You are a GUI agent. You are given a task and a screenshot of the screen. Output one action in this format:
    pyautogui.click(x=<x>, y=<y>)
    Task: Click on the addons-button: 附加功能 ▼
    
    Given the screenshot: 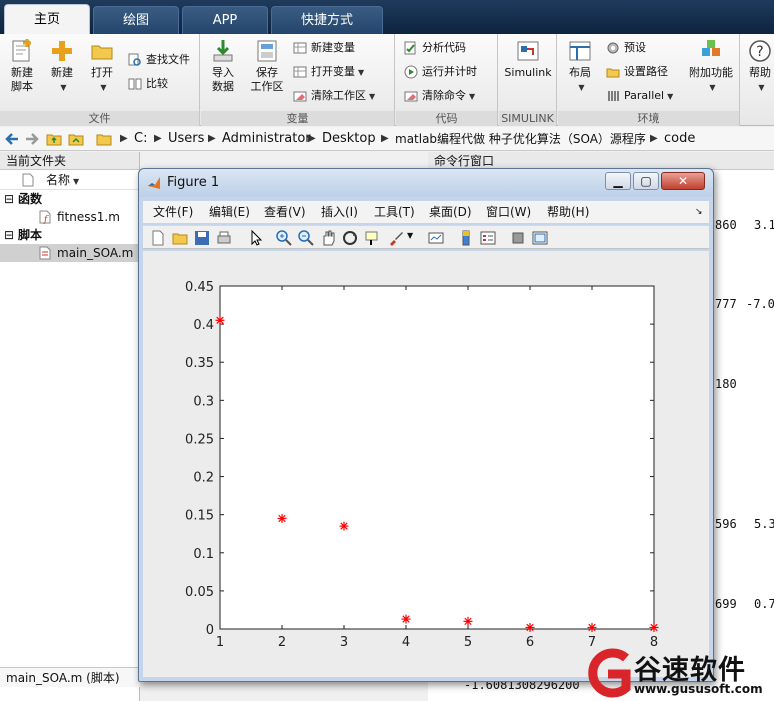 What is the action you would take?
    pyautogui.click(x=711, y=66)
    